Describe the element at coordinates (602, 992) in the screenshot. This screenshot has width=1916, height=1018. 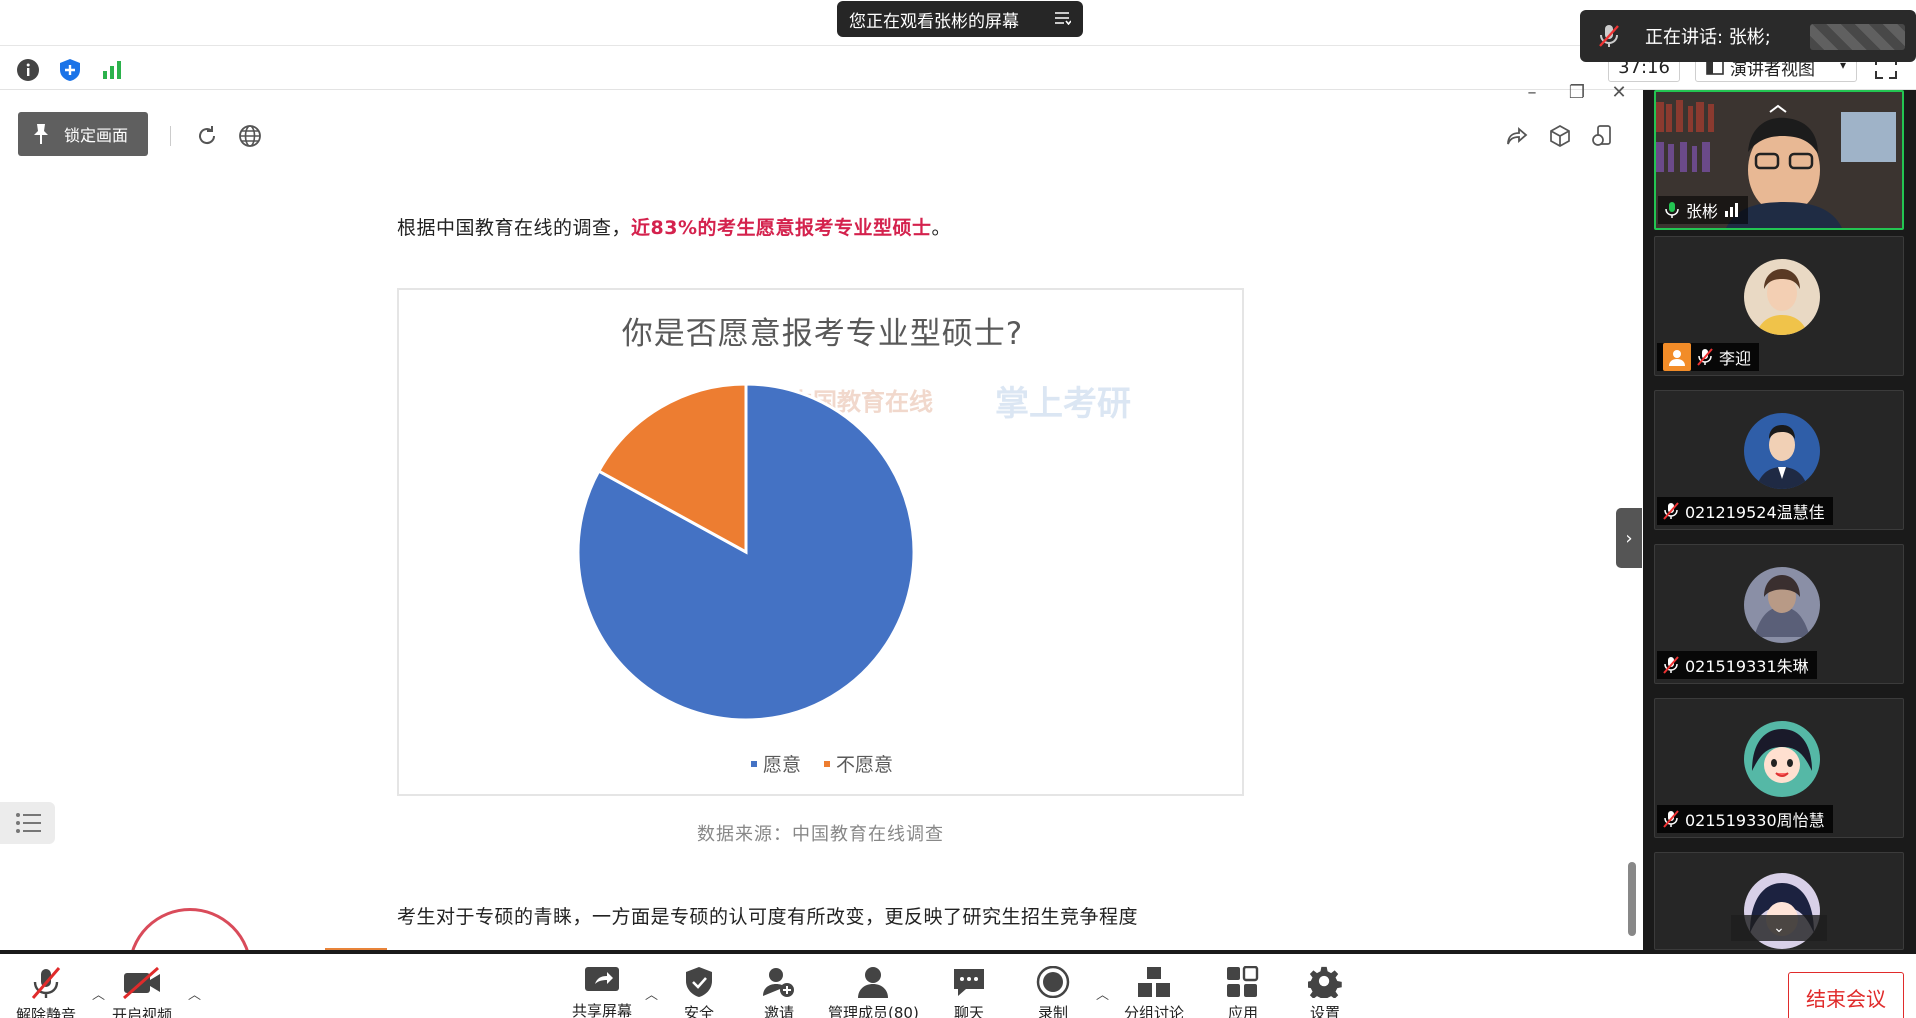
I see `share-screen-button: 共享屏幕` at that location.